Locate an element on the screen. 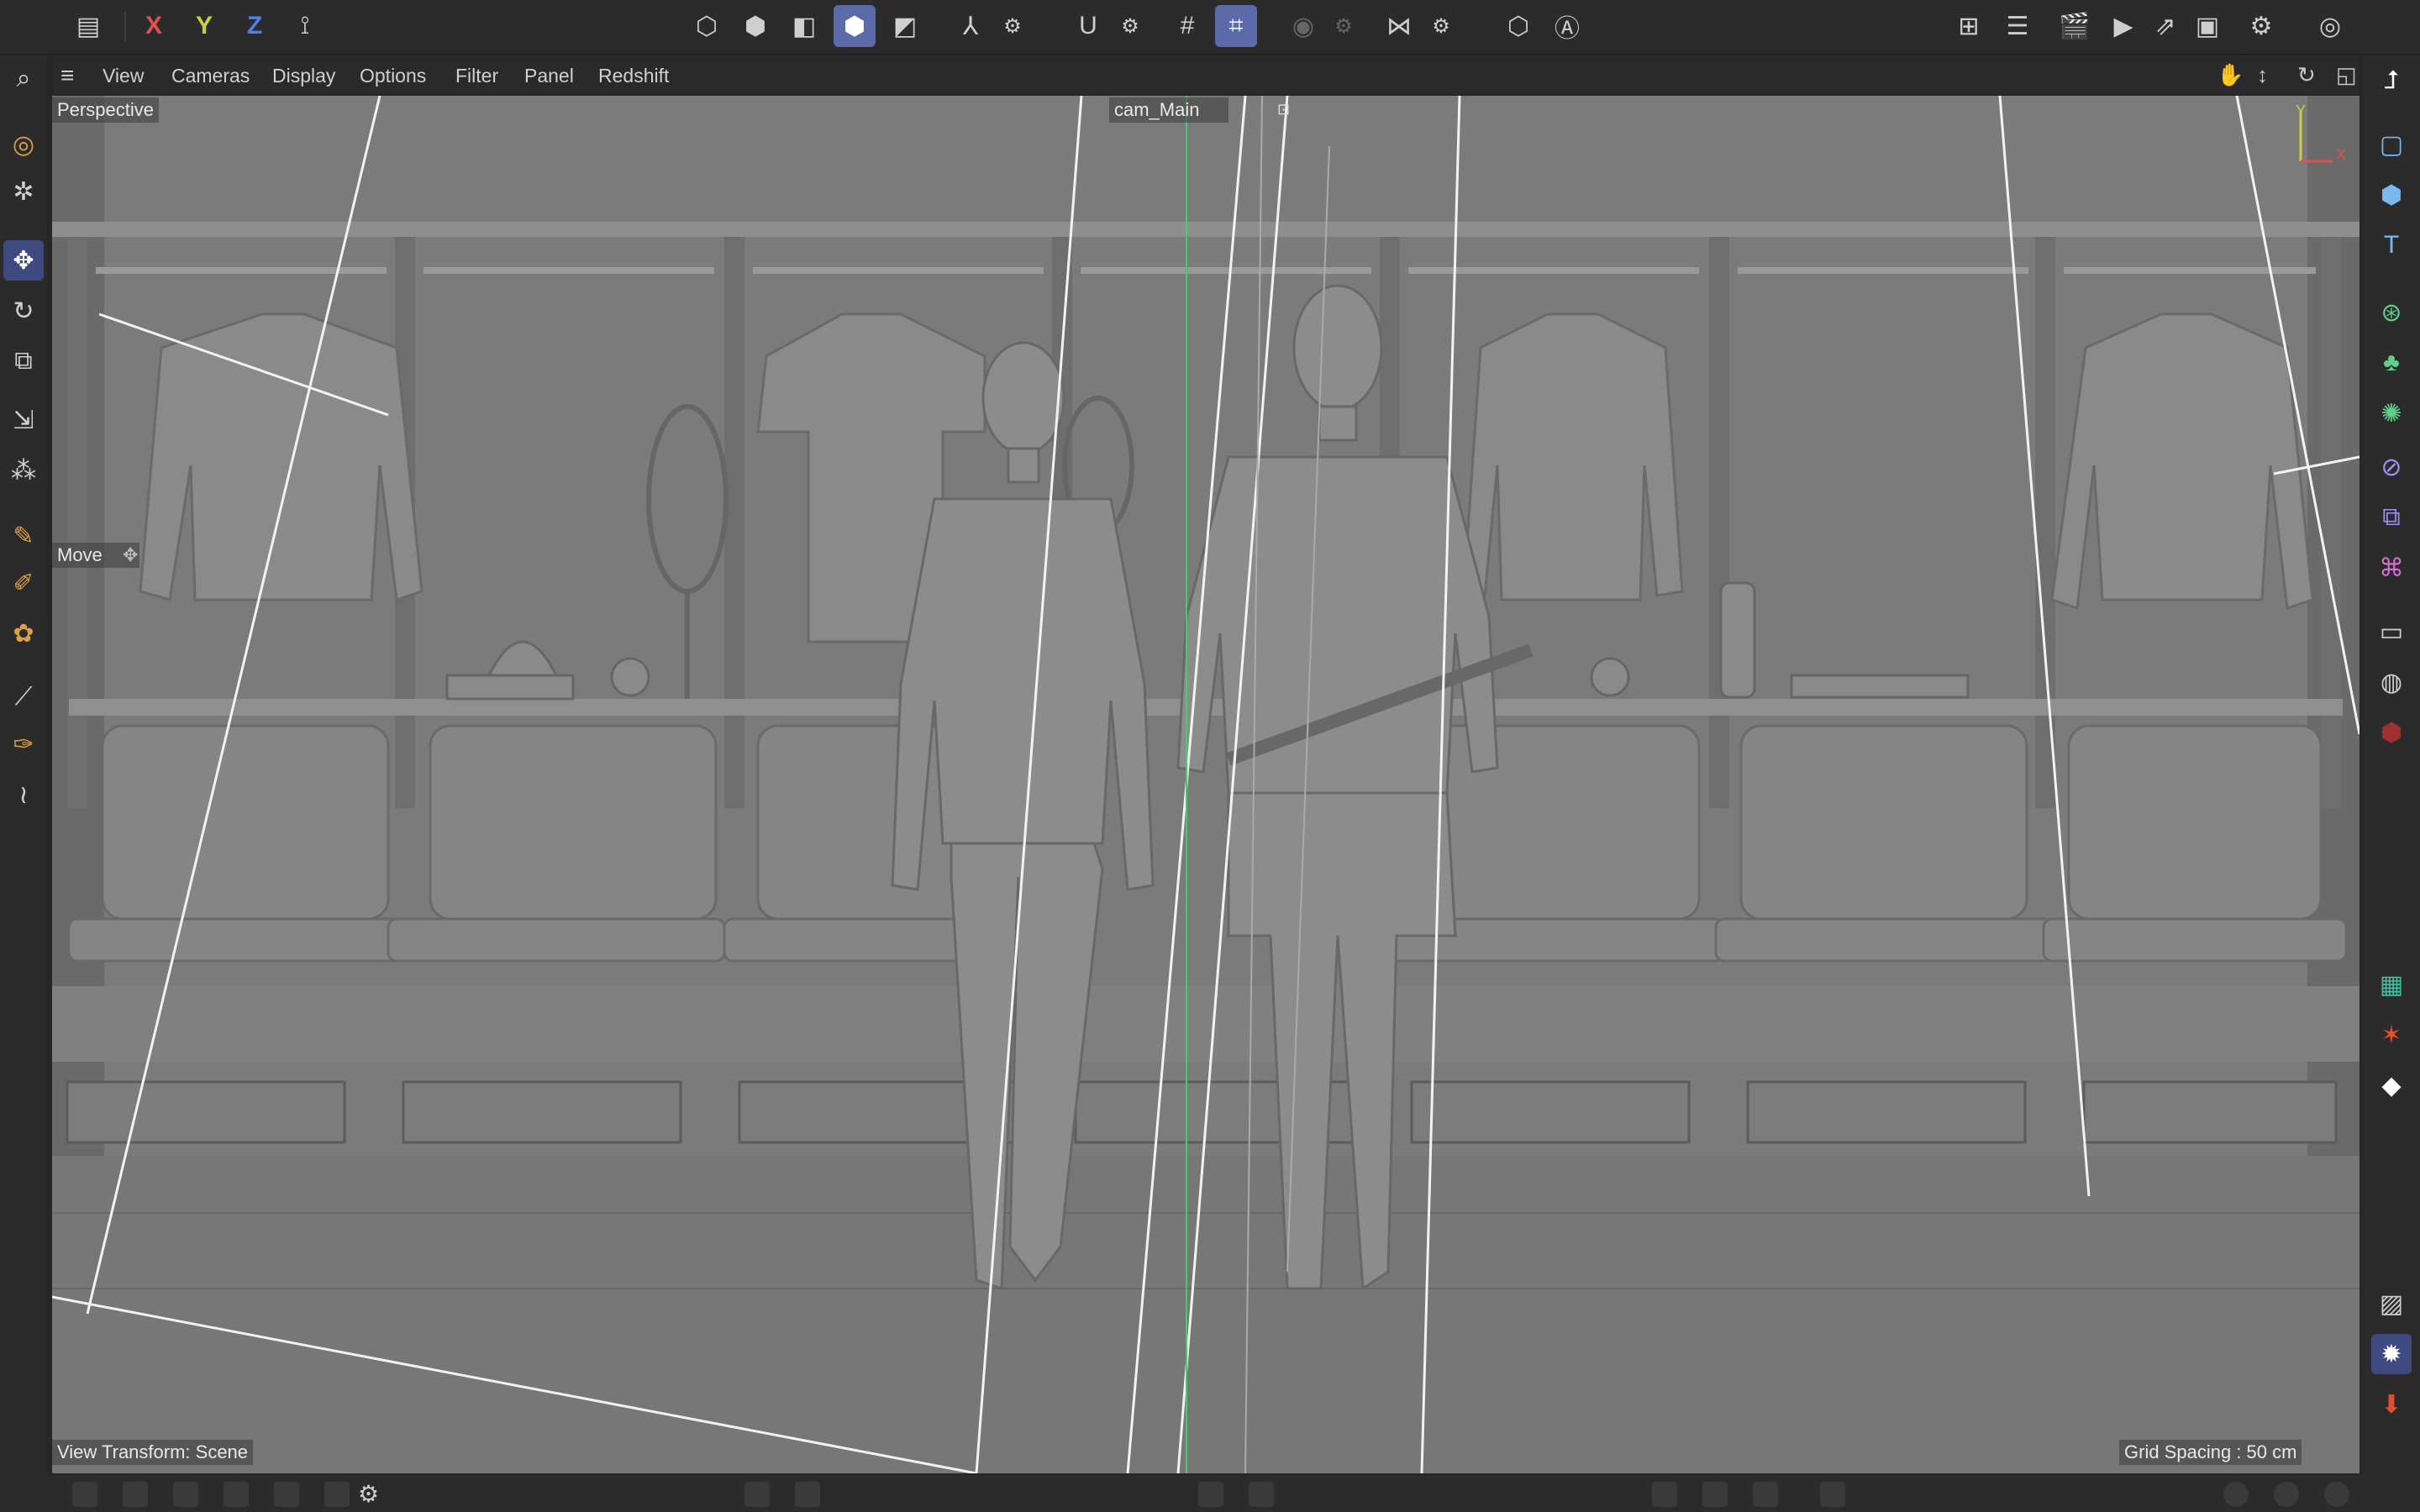 Image resolution: width=2420 pixels, height=1512 pixels. axis-z-toggle: Z is located at coordinates (255, 26).